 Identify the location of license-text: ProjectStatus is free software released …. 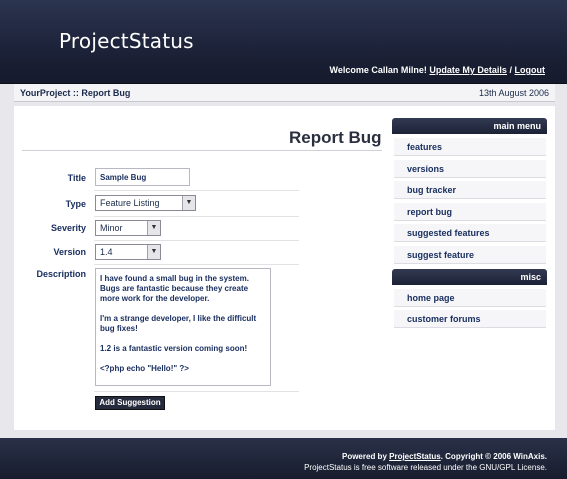
(425, 467).